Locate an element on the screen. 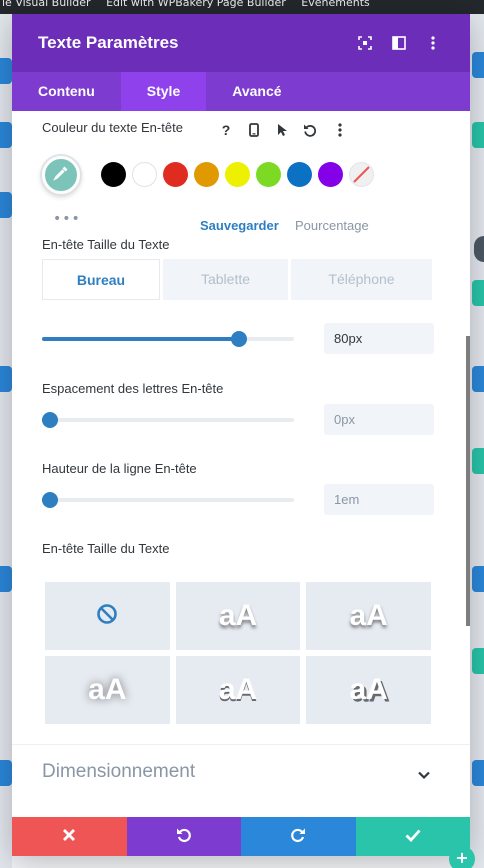 The height and width of the screenshot is (868, 484). device-tab-phone: Téléphone is located at coordinates (361, 279).